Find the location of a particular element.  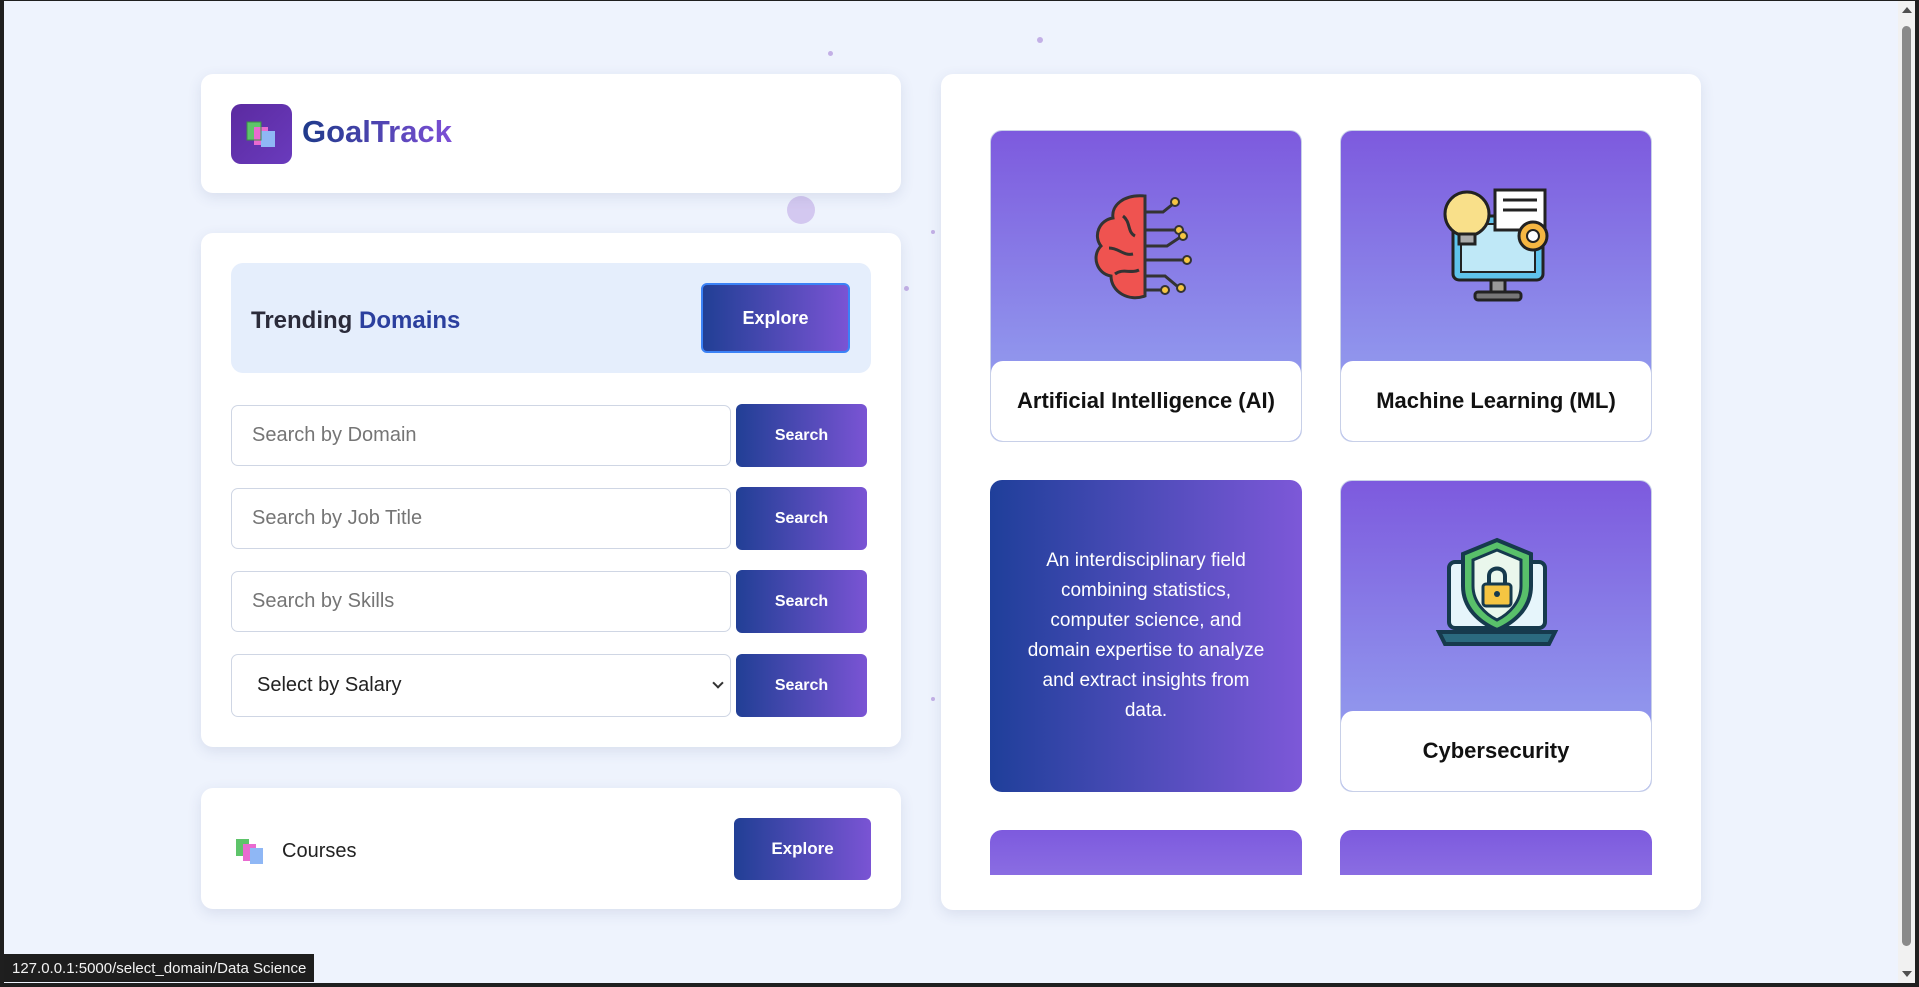

trending-title-accent: Domains is located at coordinates (410, 320).